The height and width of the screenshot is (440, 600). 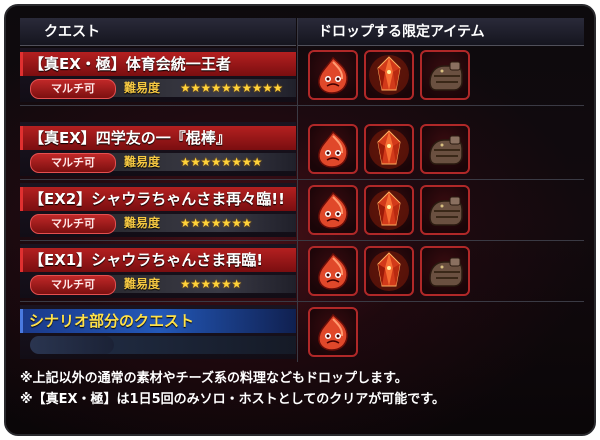 I want to click on note-line: ※【真EX・極】は1日5回のみソロ・ホストとしてのクリアが可能です。, so click(x=232, y=399).